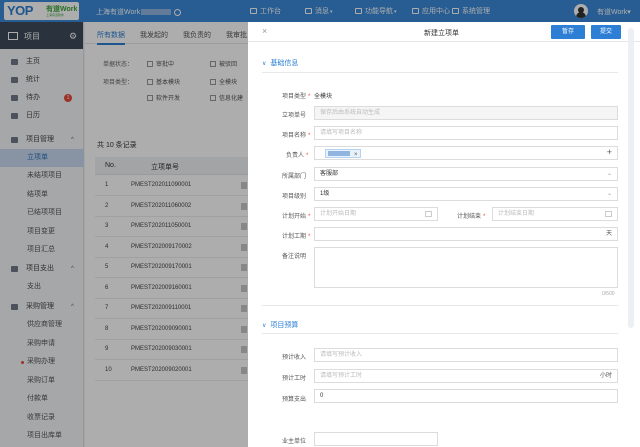 Image resolution: width=640 pixels, height=447 pixels. Describe the element at coordinates (466, 267) in the screenshot. I see `remark-textarea` at that location.